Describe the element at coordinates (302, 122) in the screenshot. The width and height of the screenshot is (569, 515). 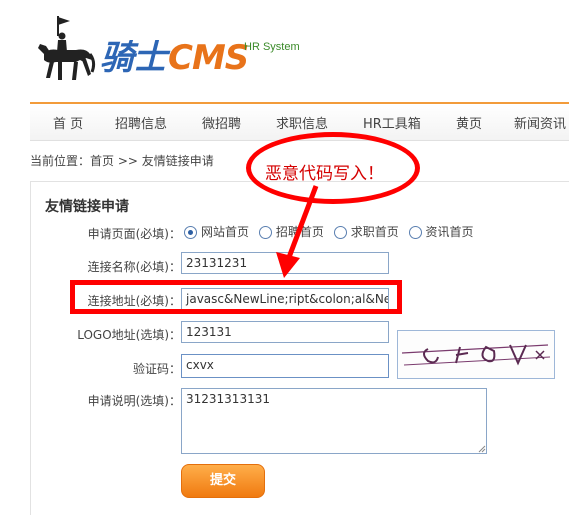
I see `nav-resumes: 求职信息` at that location.